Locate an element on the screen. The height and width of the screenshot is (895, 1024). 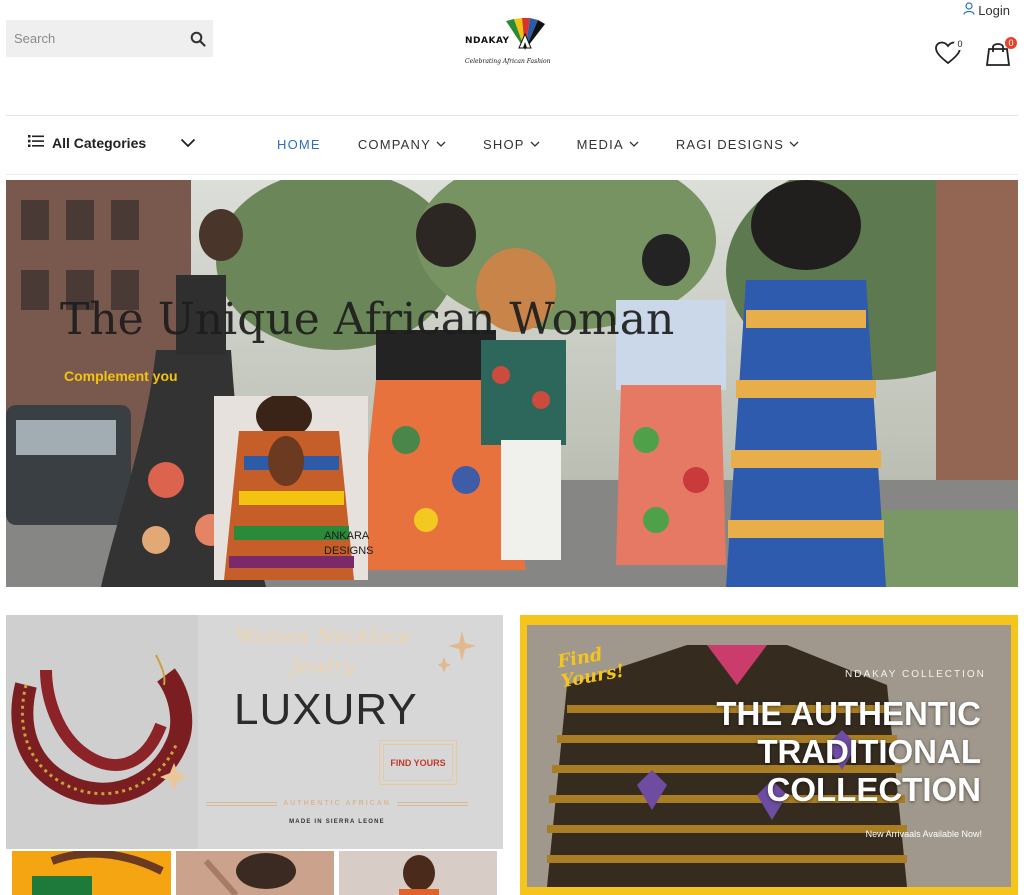
find-yours-label: FIND YOURS is located at coordinates (418, 762).